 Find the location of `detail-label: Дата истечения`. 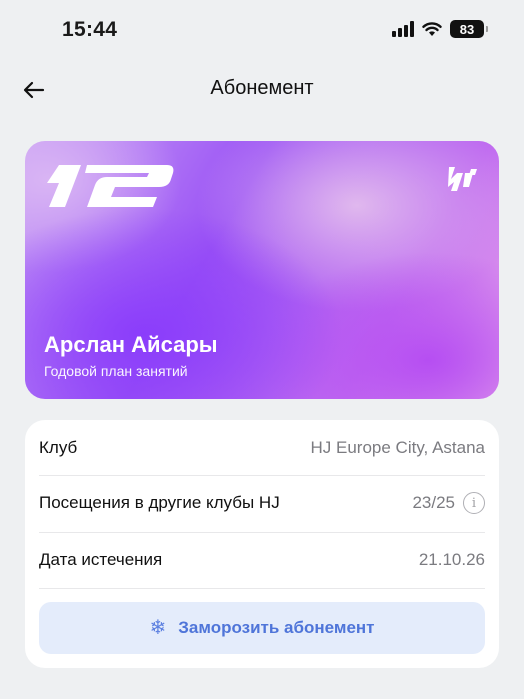

detail-label: Дата истечения is located at coordinates (101, 559).